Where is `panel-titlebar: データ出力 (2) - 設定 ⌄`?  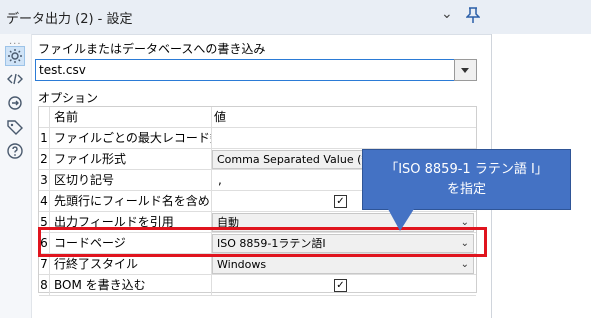
panel-titlebar: データ出力 (2) - 設定 ⌄ is located at coordinates (295, 17).